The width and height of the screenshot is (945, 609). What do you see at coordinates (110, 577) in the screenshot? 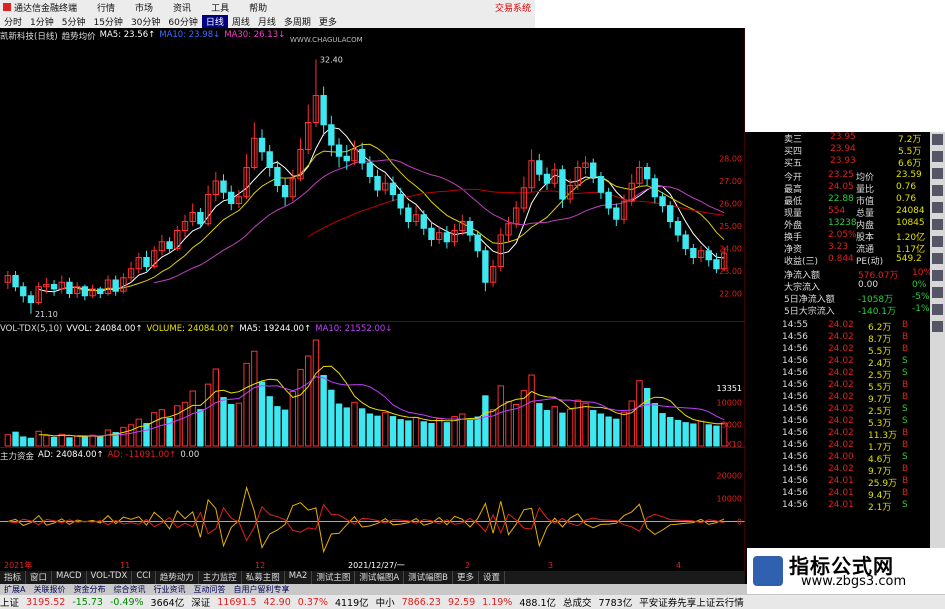
I see `indicator-tab: VOL-TDX` at bounding box center [110, 577].